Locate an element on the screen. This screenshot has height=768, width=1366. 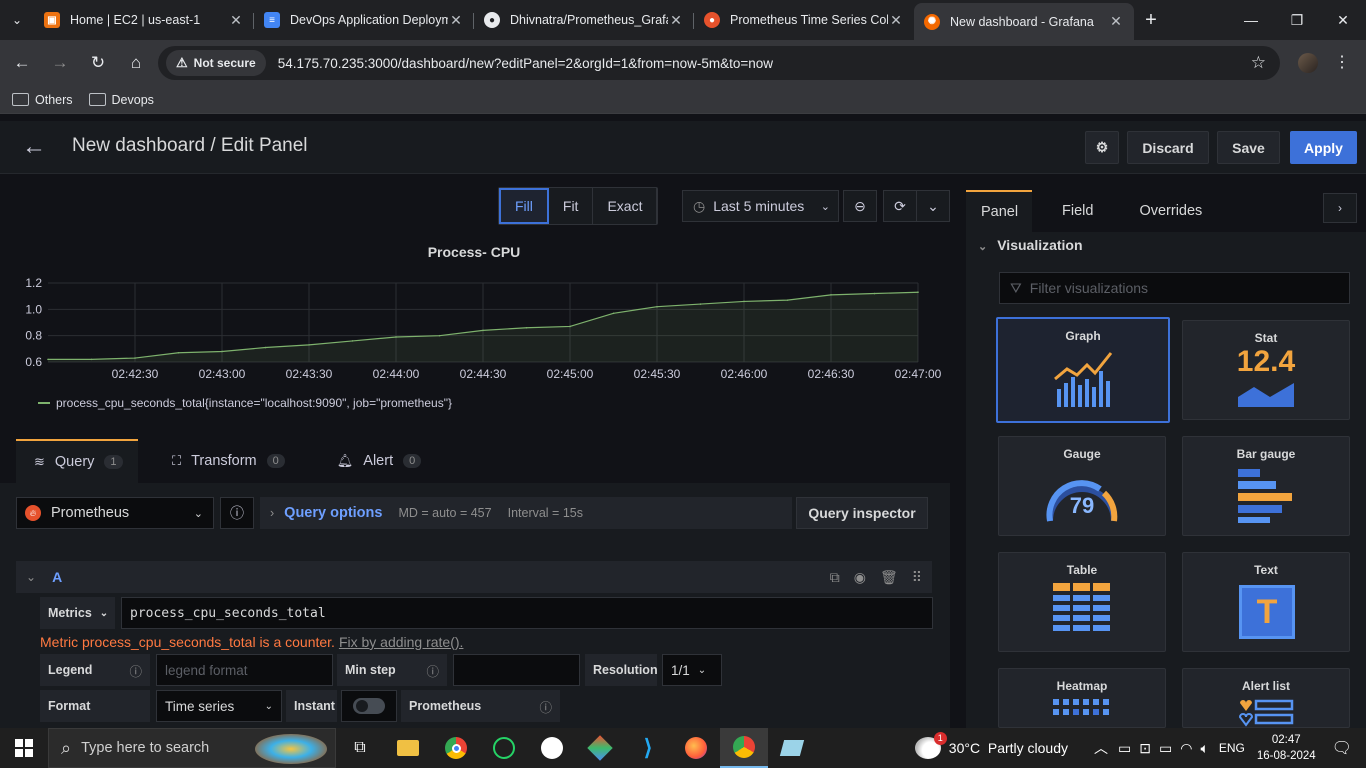
filter-visualizations-input: ⛛ Filter visualizations is located at coordinates (1174, 288).